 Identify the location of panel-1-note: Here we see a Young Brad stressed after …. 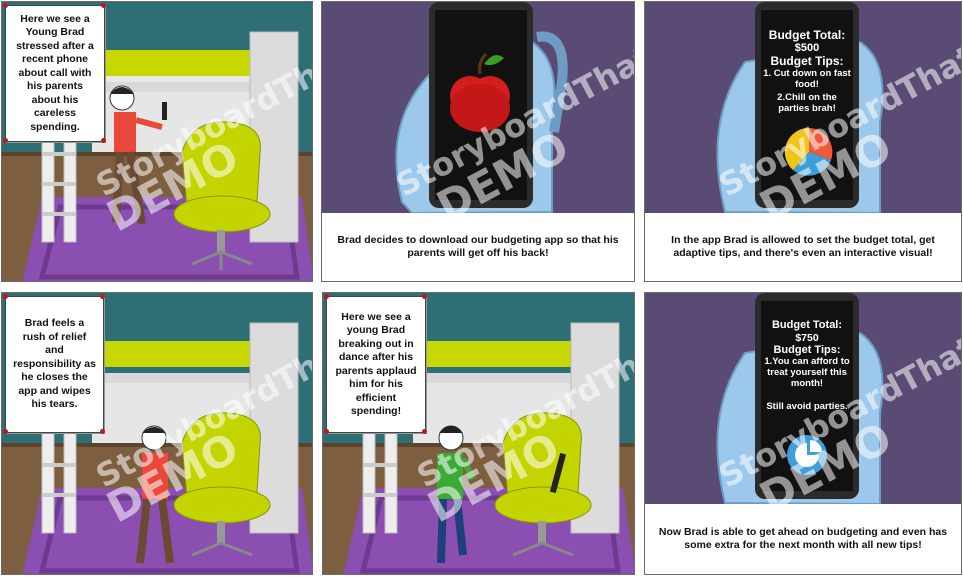
(55, 73).